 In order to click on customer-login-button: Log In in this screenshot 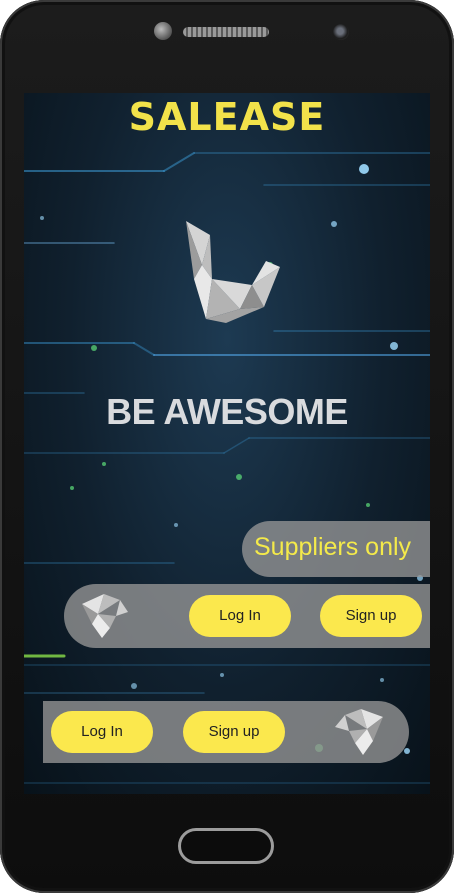, I will do `click(102, 732)`.